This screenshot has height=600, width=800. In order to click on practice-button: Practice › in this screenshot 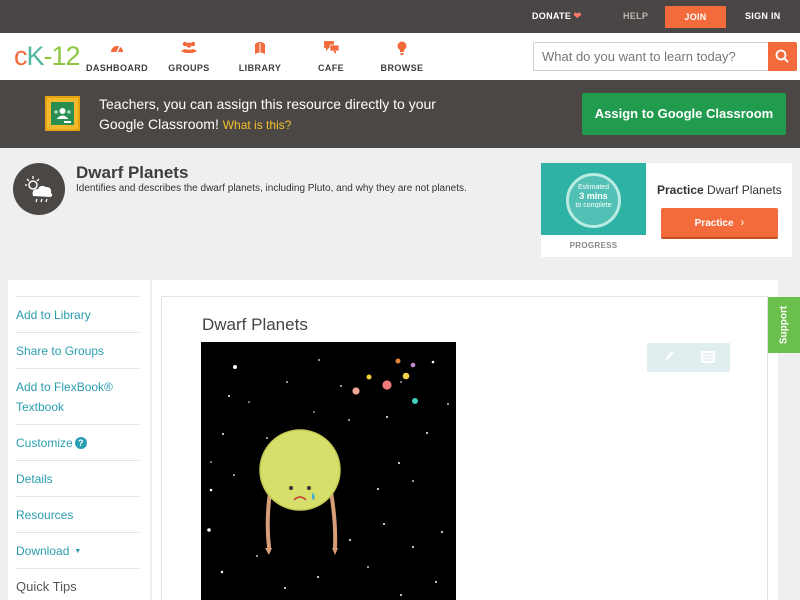, I will do `click(719, 223)`.